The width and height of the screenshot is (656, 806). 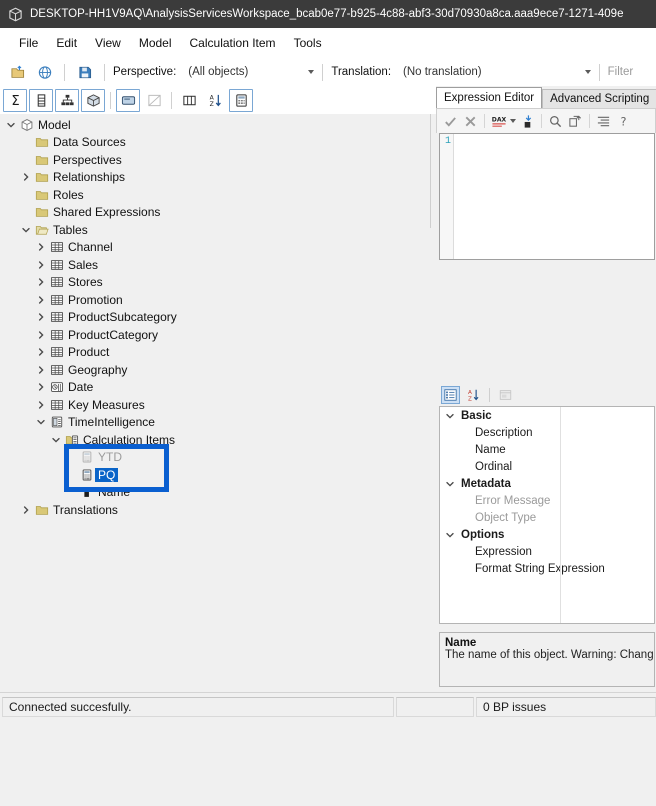 I want to click on column-icon, so click(x=41, y=100).